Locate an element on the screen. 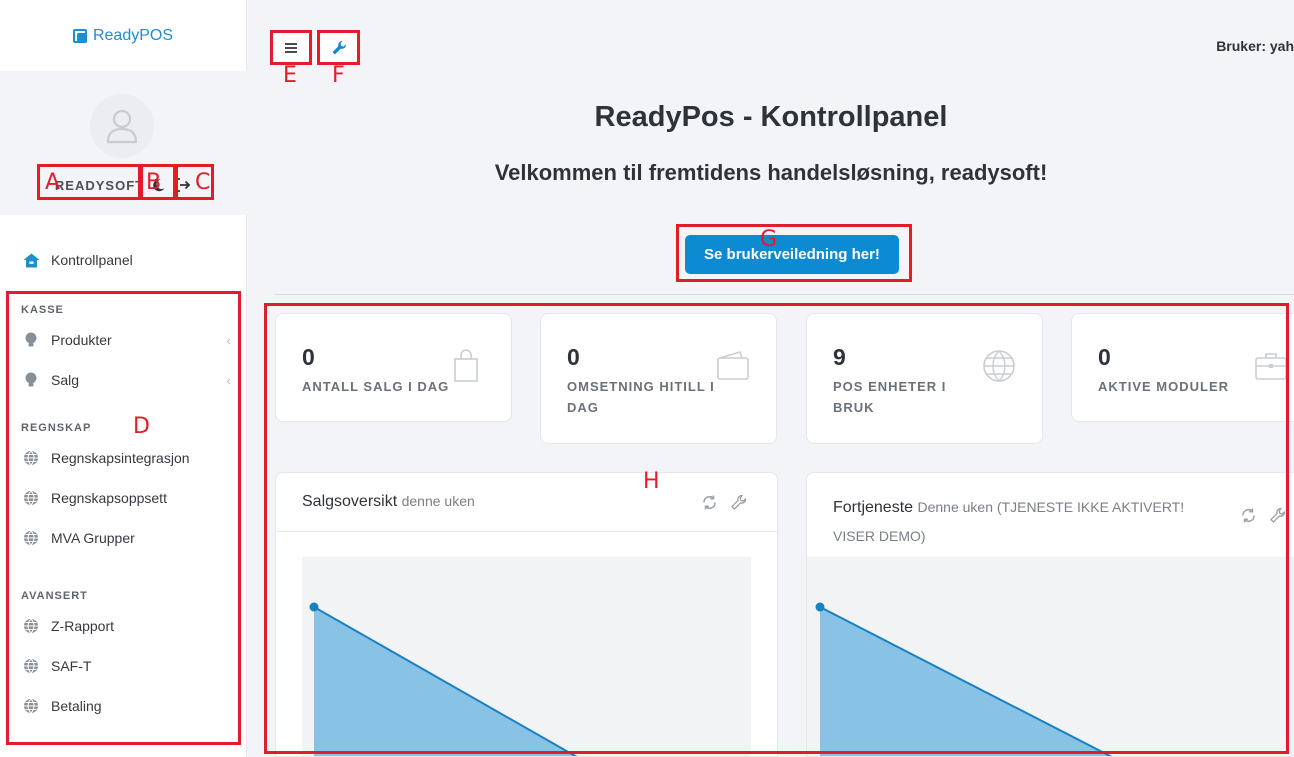 The height and width of the screenshot is (757, 1294). avatar is located at coordinates (122, 126).